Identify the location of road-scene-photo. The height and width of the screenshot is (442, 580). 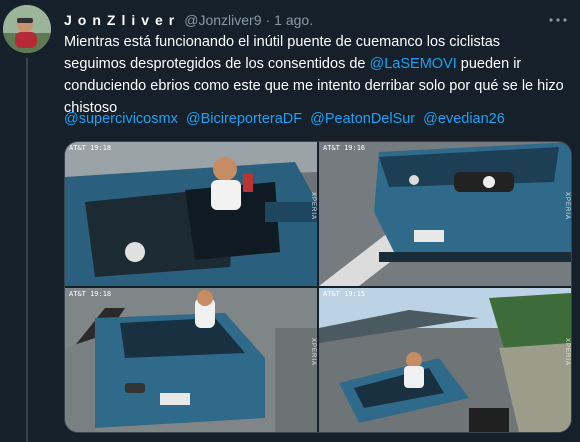
(445, 360).